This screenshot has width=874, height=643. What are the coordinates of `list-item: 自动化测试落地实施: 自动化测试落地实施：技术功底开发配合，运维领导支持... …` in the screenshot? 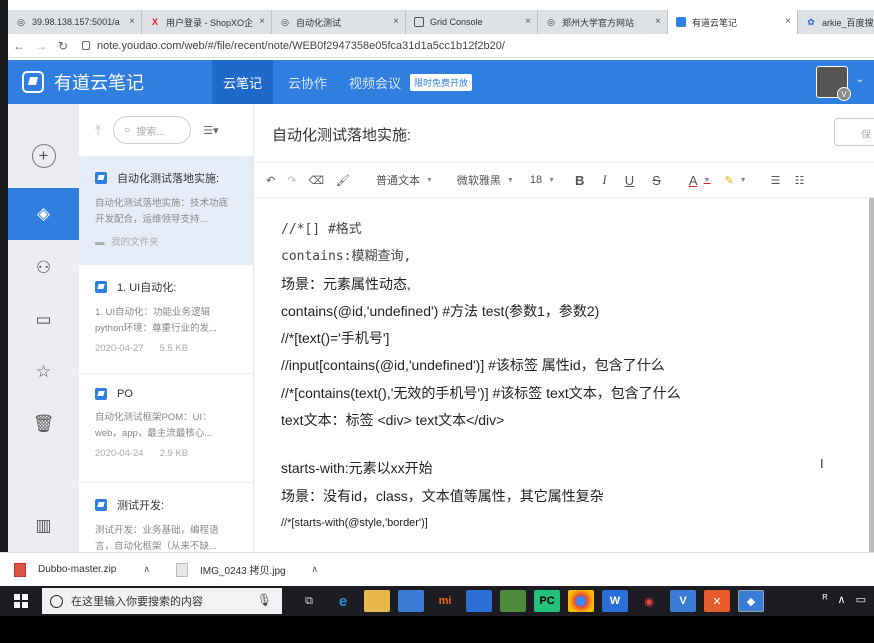 It's located at (166, 210).